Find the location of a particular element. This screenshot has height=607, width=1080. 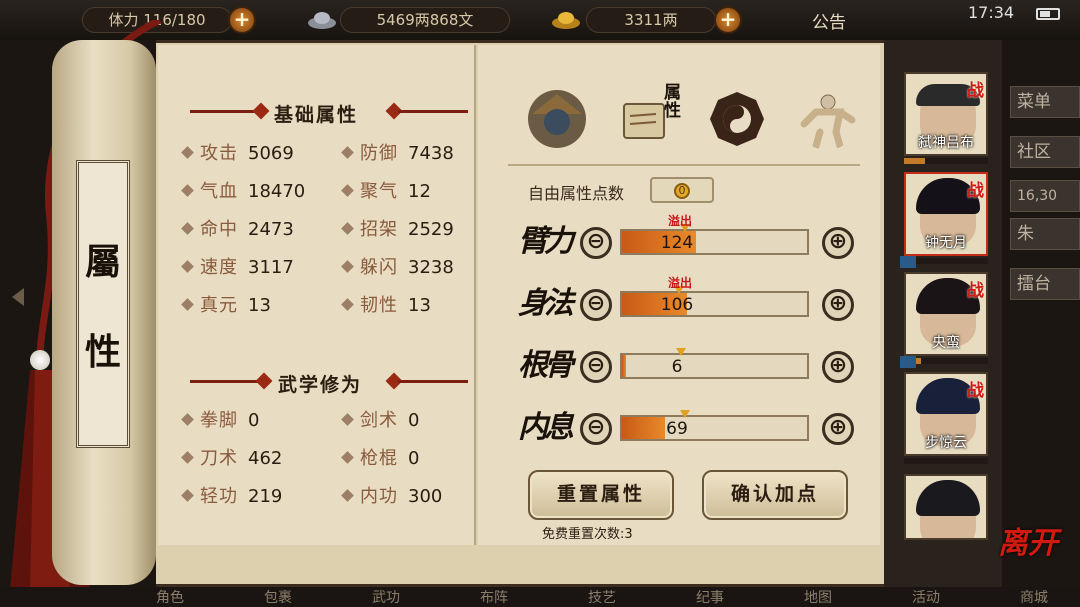

character-hair is located at coordinates (948, 498).